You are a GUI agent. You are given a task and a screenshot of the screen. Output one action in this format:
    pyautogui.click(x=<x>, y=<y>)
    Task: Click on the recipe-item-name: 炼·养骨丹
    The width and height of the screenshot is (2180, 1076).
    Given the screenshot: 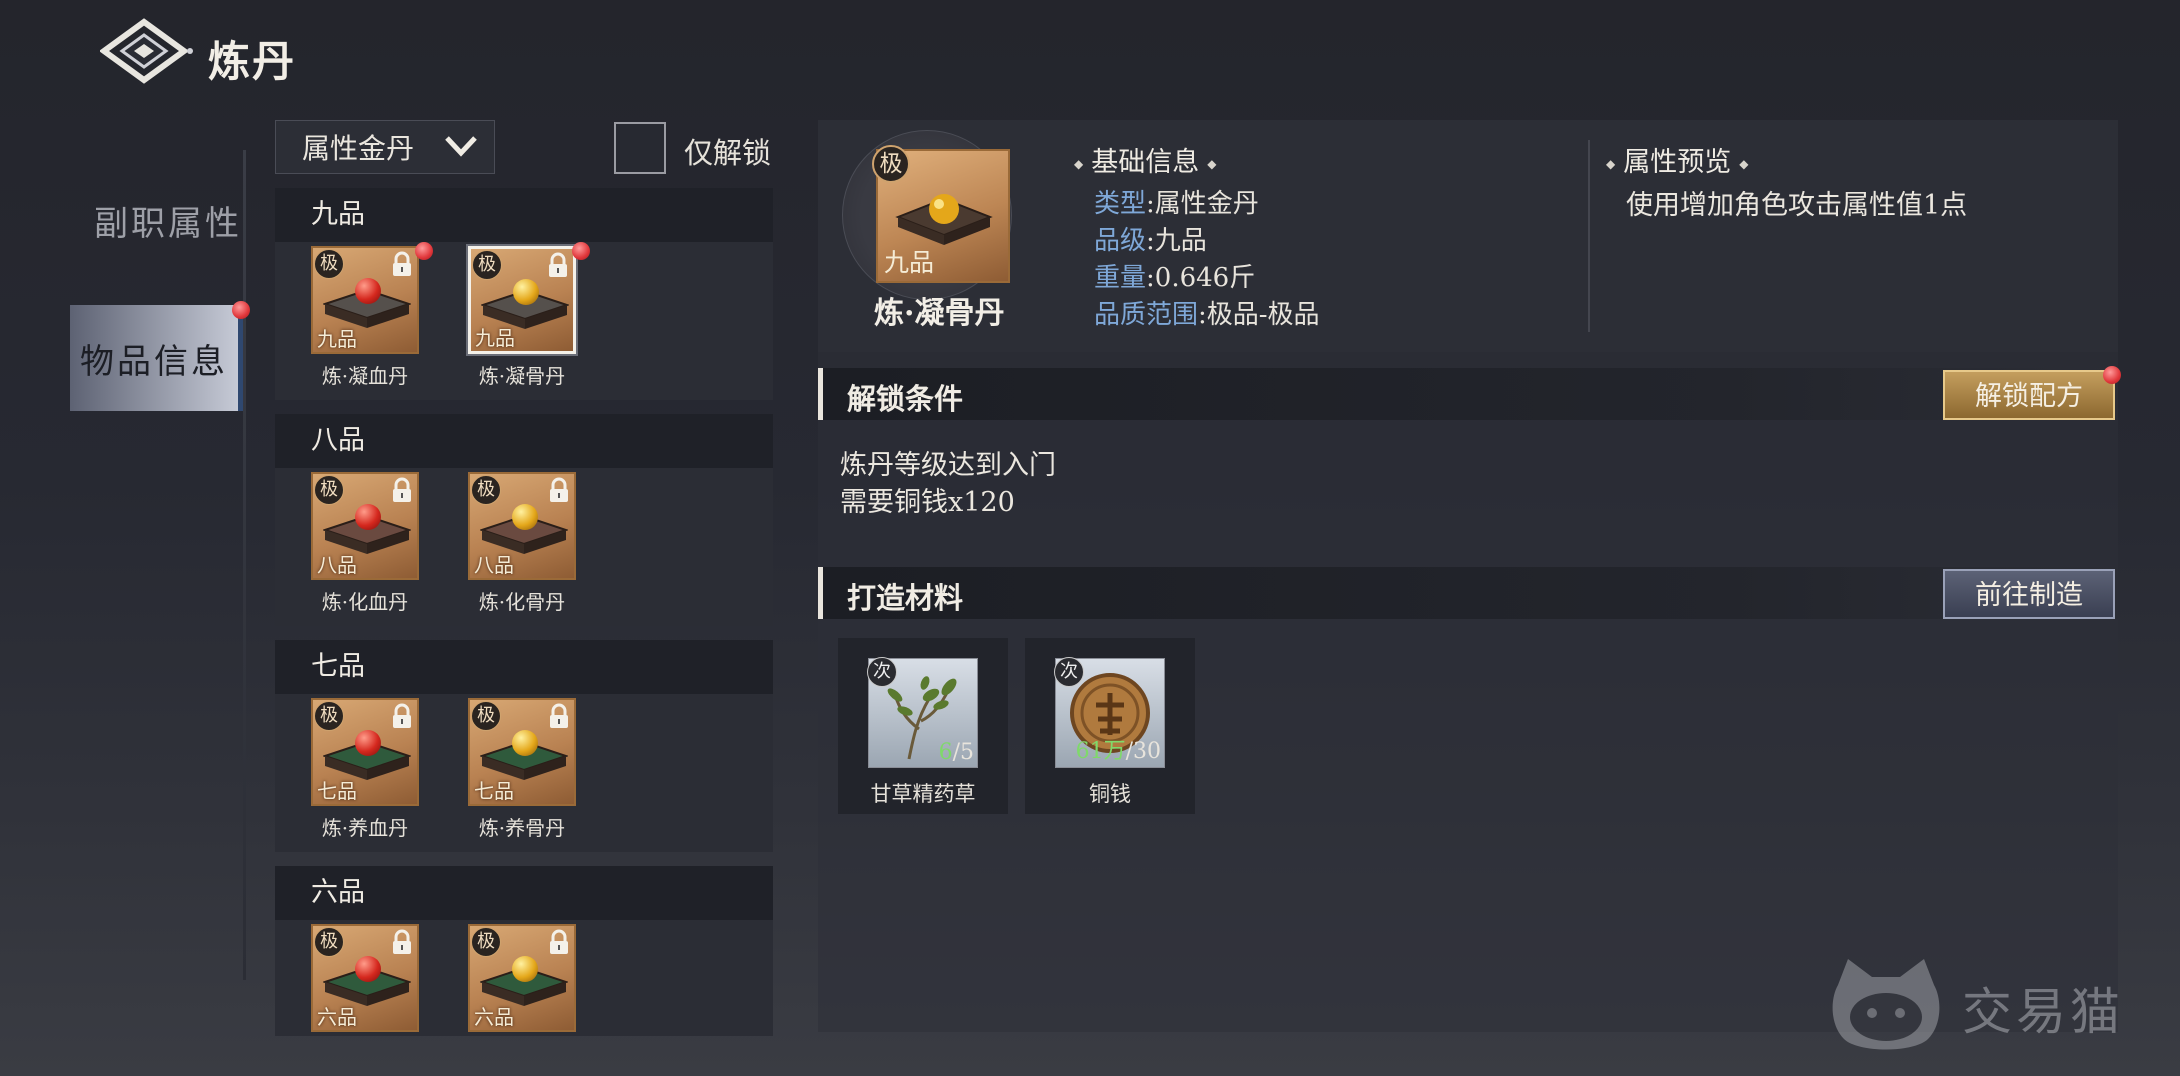 What is the action you would take?
    pyautogui.click(x=522, y=828)
    